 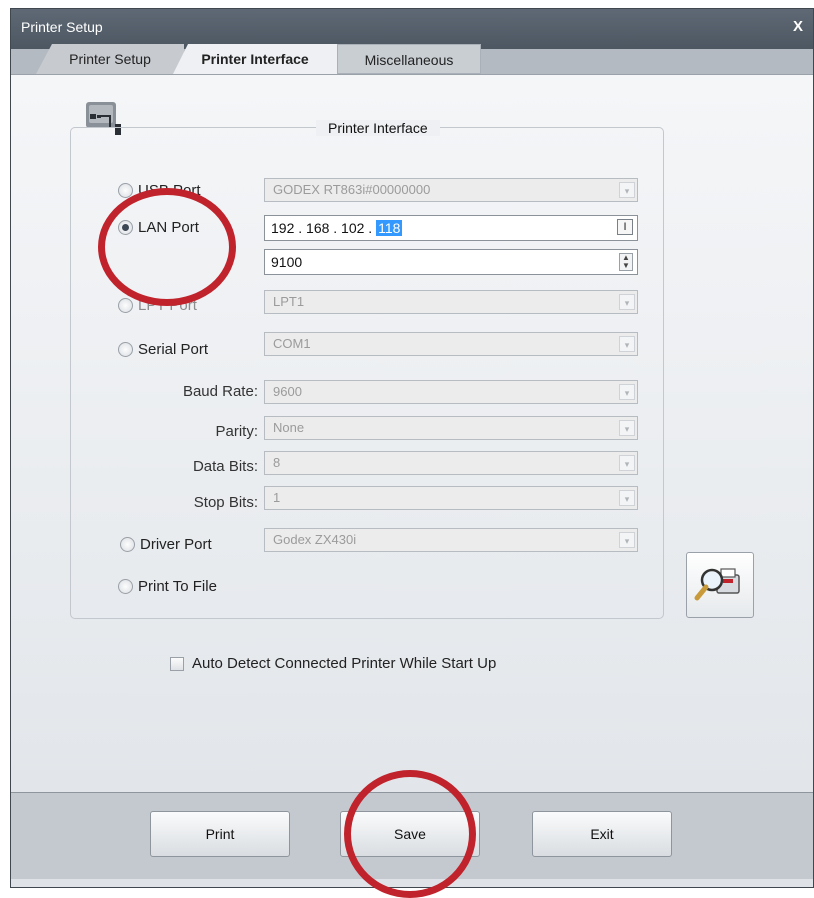 I want to click on print-to-file-radio: Print To File, so click(x=167, y=586).